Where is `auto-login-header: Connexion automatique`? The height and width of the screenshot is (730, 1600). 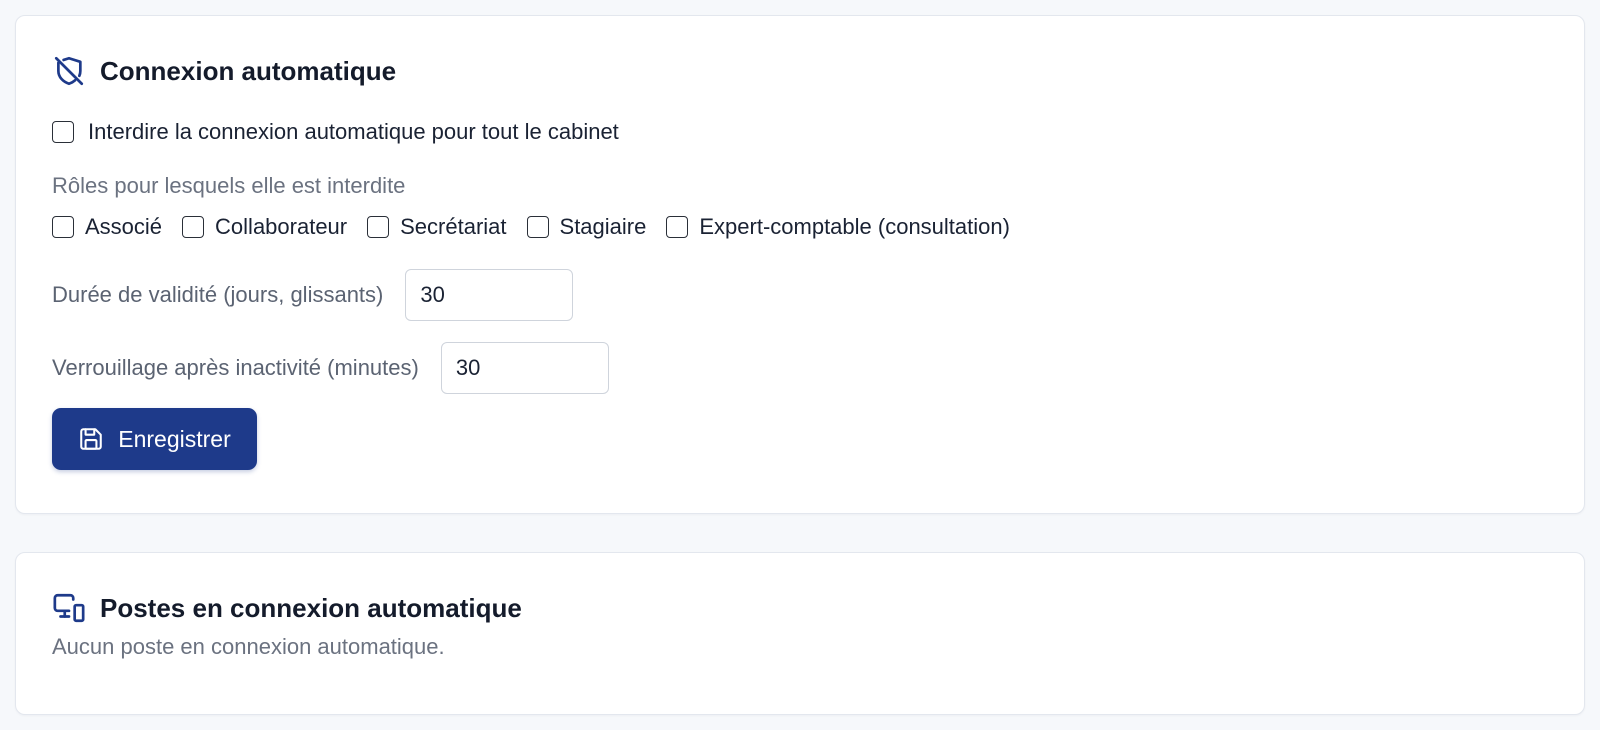
auto-login-header: Connexion automatique is located at coordinates (224, 71).